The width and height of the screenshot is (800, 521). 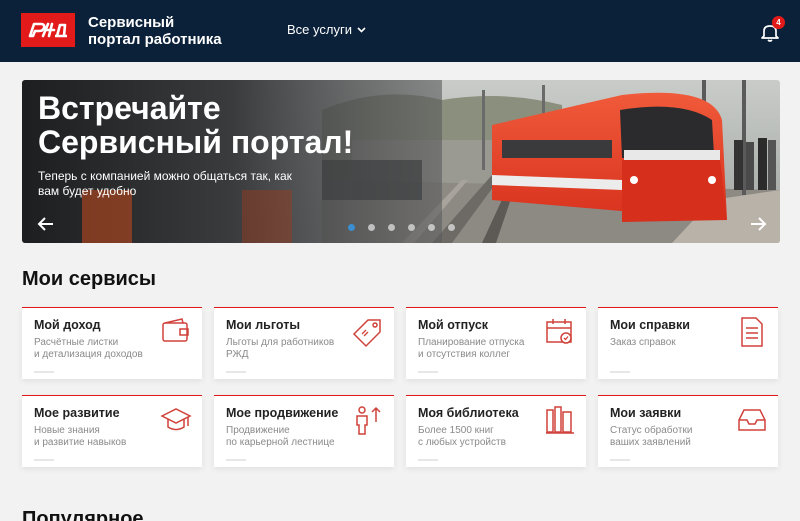 I want to click on service-card-description: Статус обработки ваших заявлений, so click(x=651, y=436).